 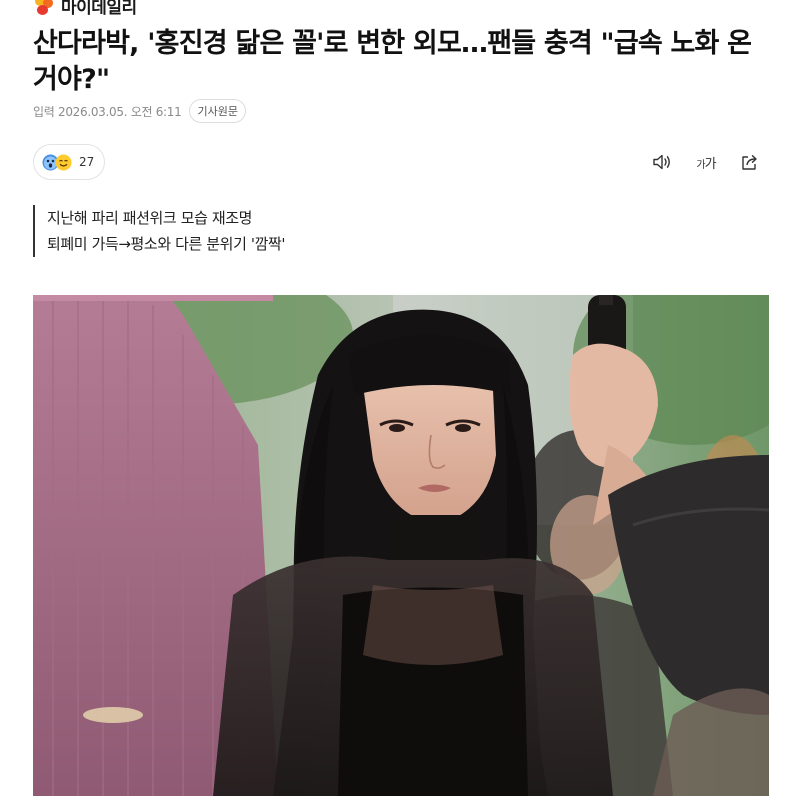 I want to click on article-tools: 가가, so click(x=706, y=162).